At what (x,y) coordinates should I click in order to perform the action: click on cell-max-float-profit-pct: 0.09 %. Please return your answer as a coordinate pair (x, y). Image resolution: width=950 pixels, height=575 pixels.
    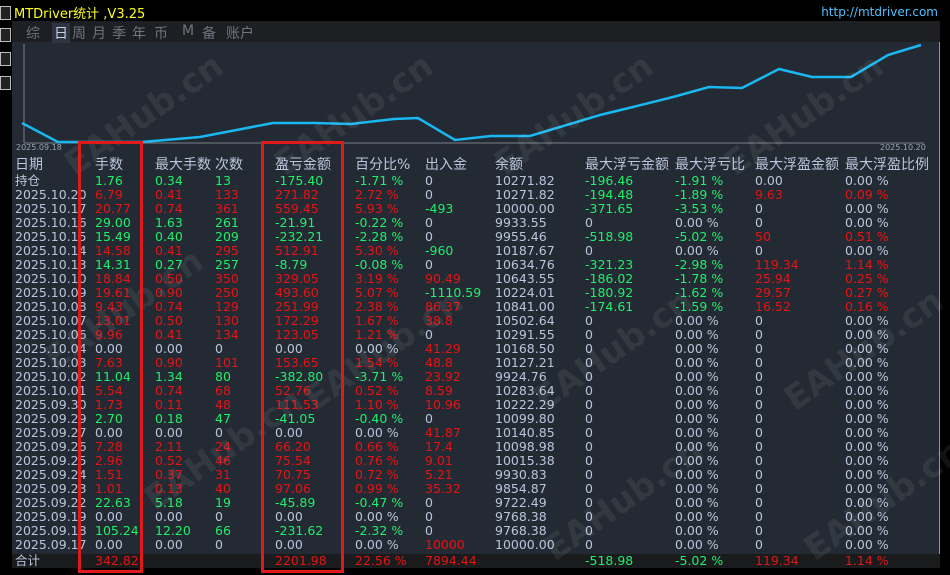
    Looking at the image, I should click on (867, 194).